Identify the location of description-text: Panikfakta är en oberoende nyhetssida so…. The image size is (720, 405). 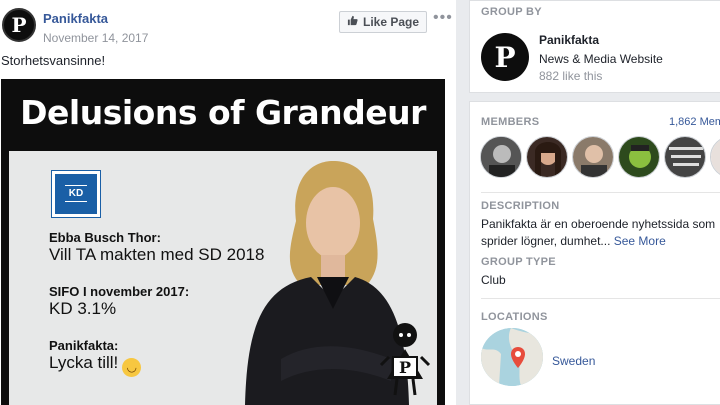
(600, 233).